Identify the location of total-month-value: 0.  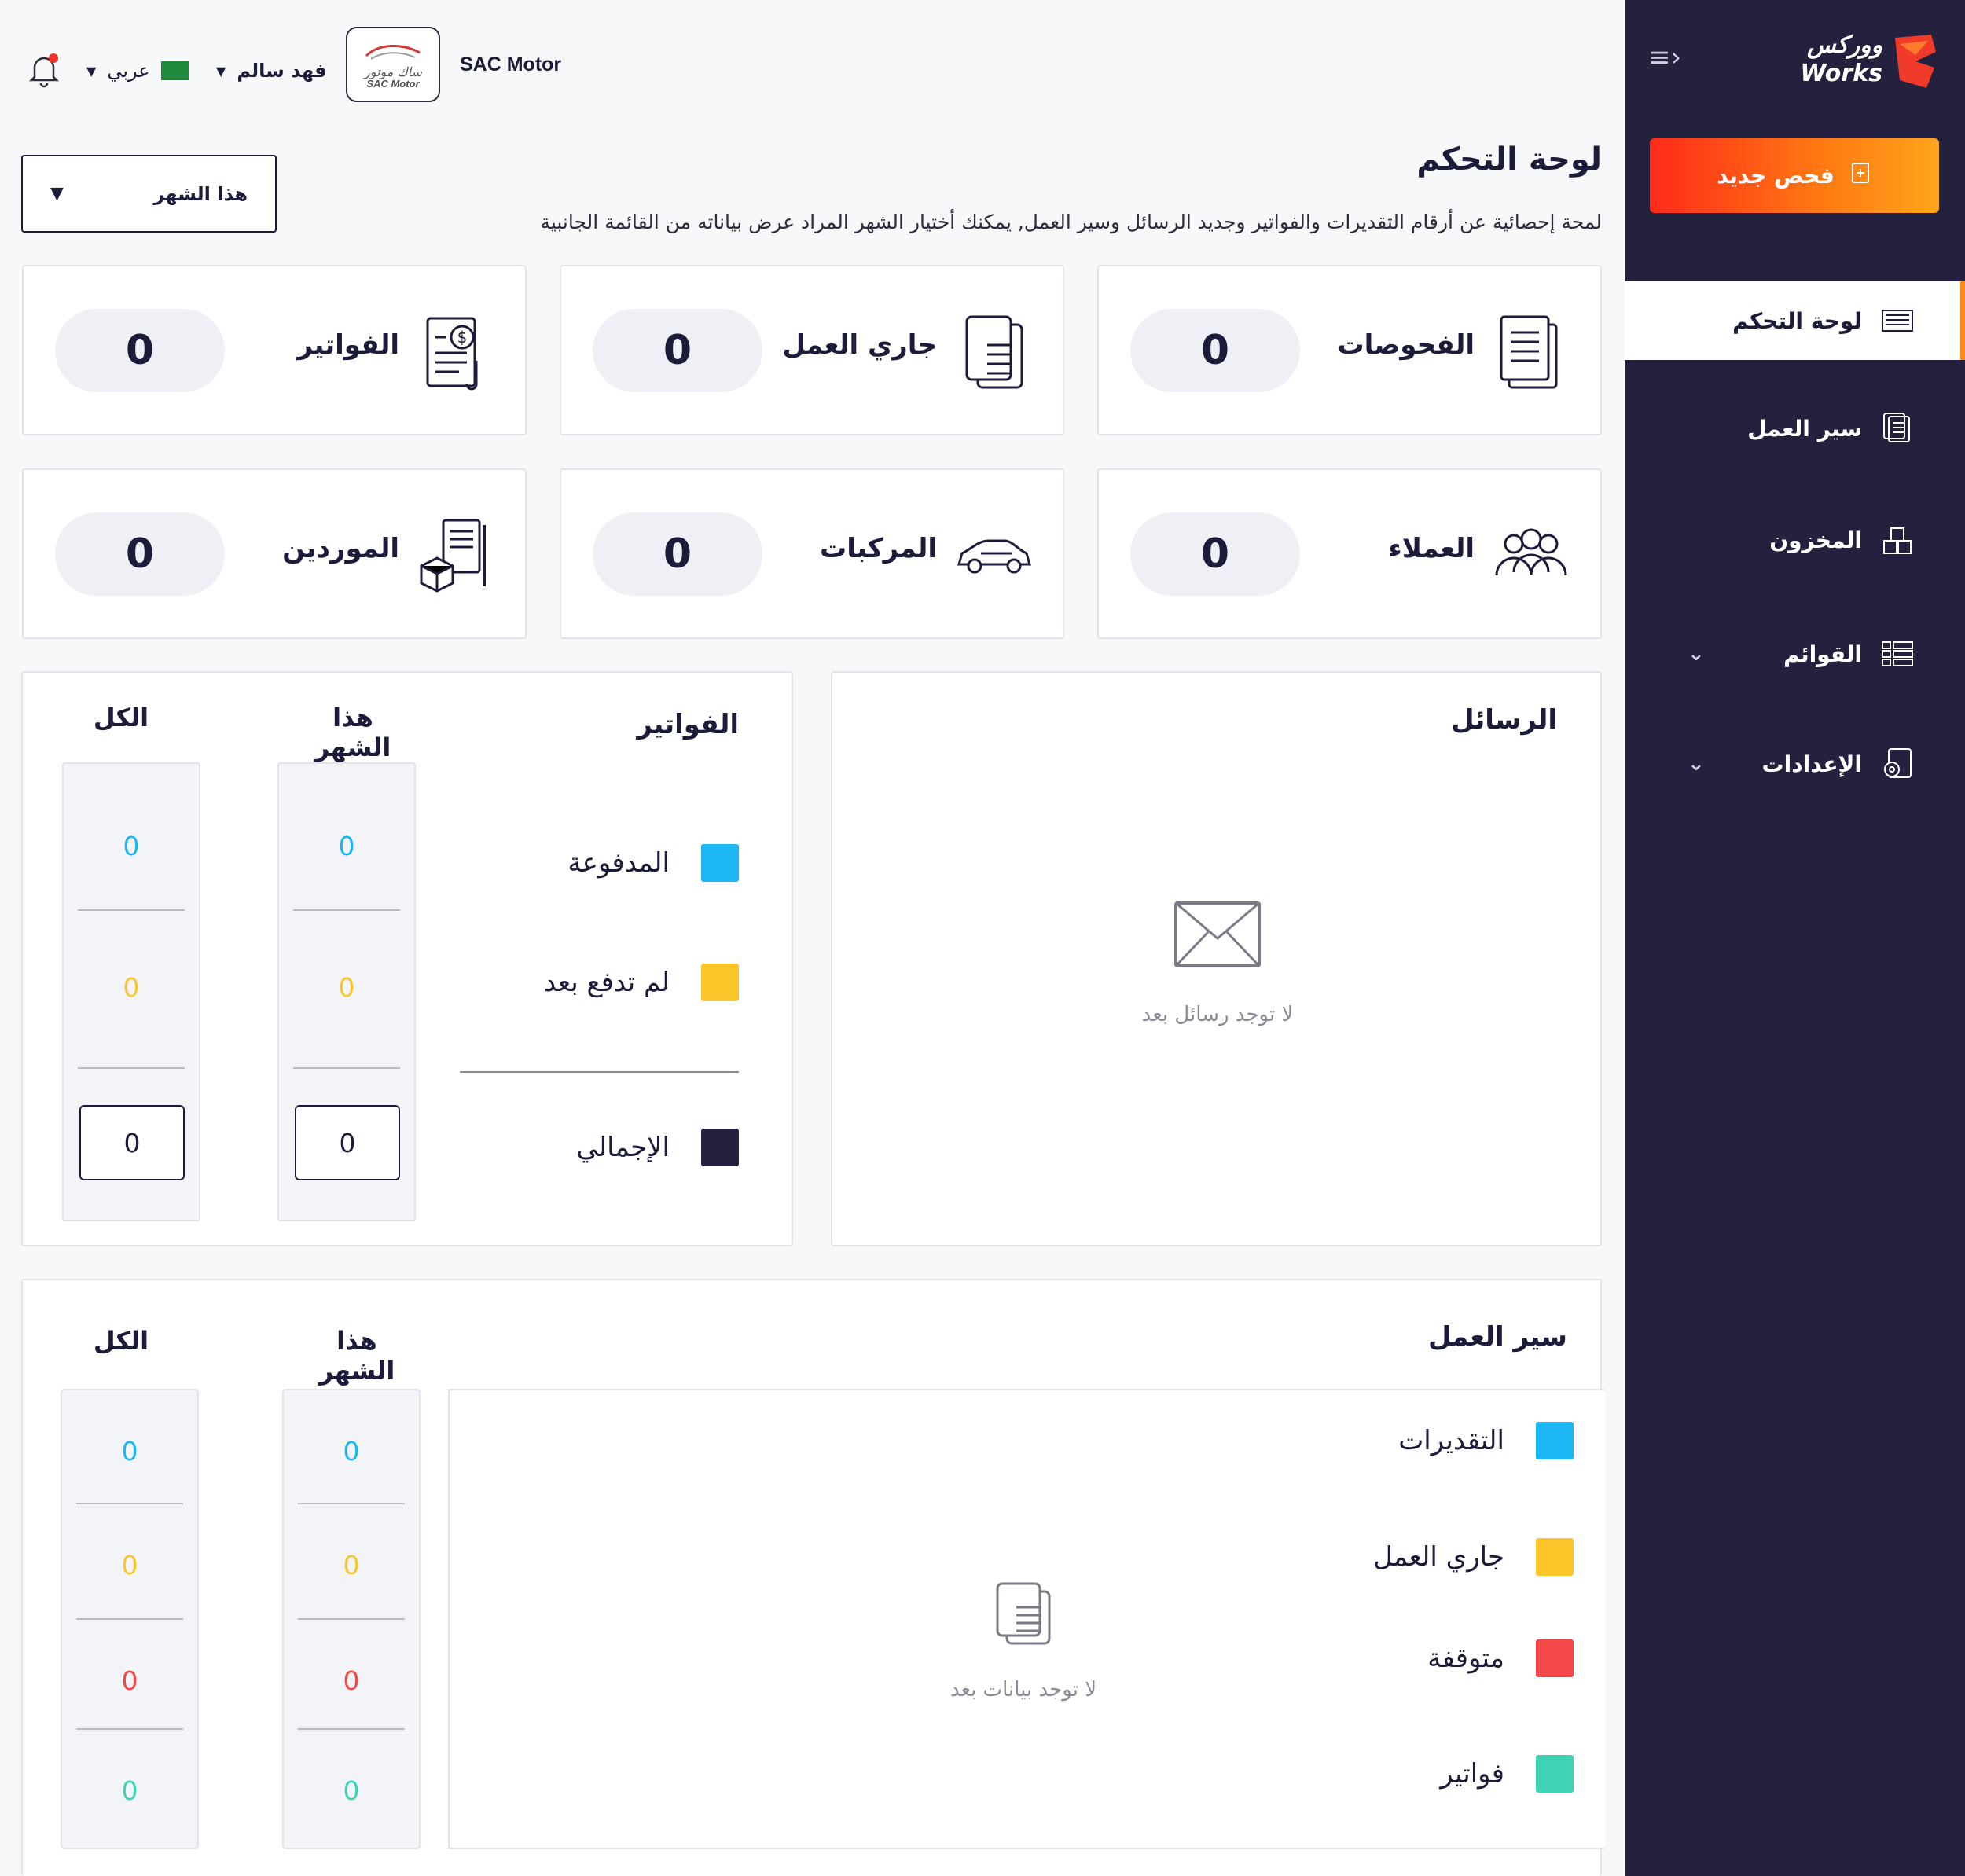
(347, 1142).